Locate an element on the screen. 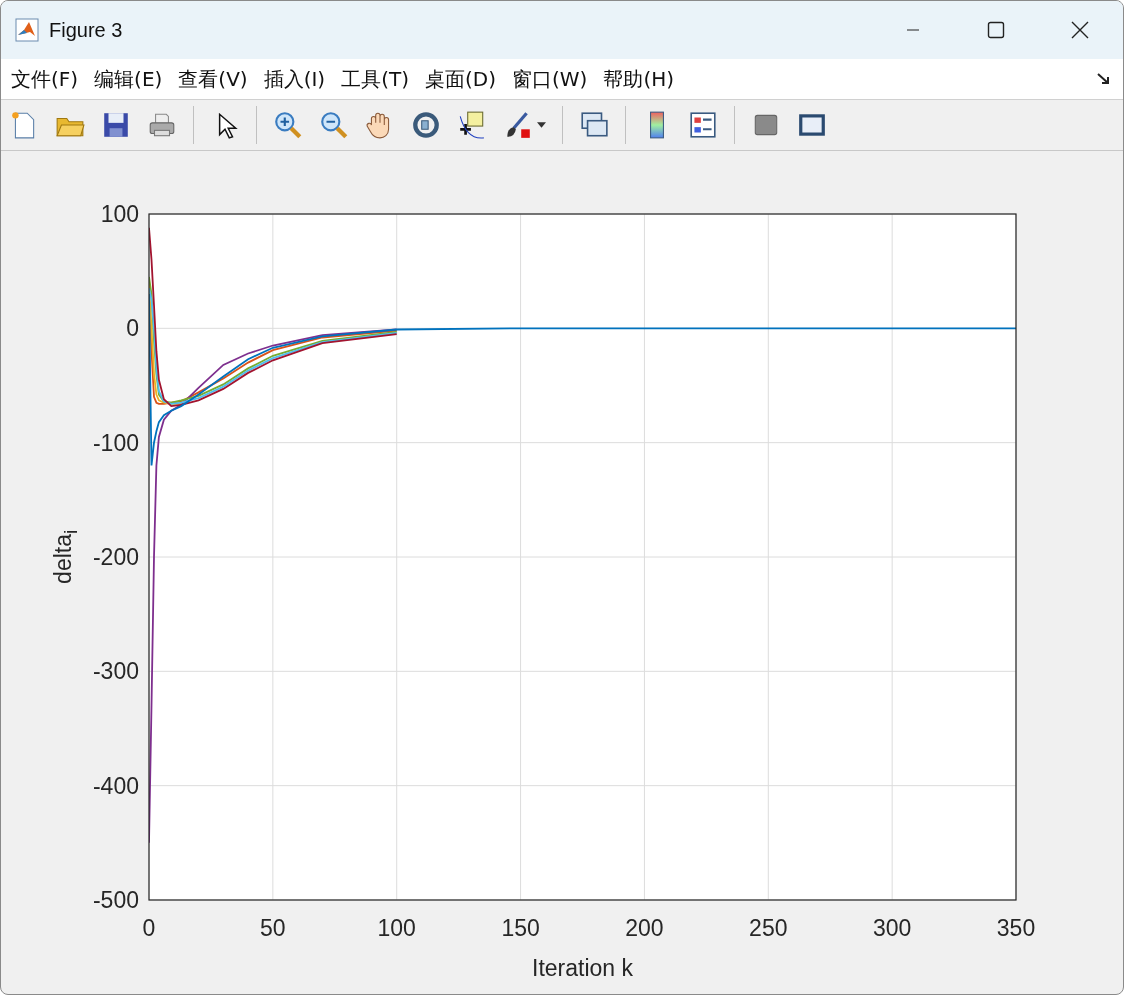 This screenshot has width=1124, height=995. menu-item: 桌面(D) is located at coordinates (460, 79).